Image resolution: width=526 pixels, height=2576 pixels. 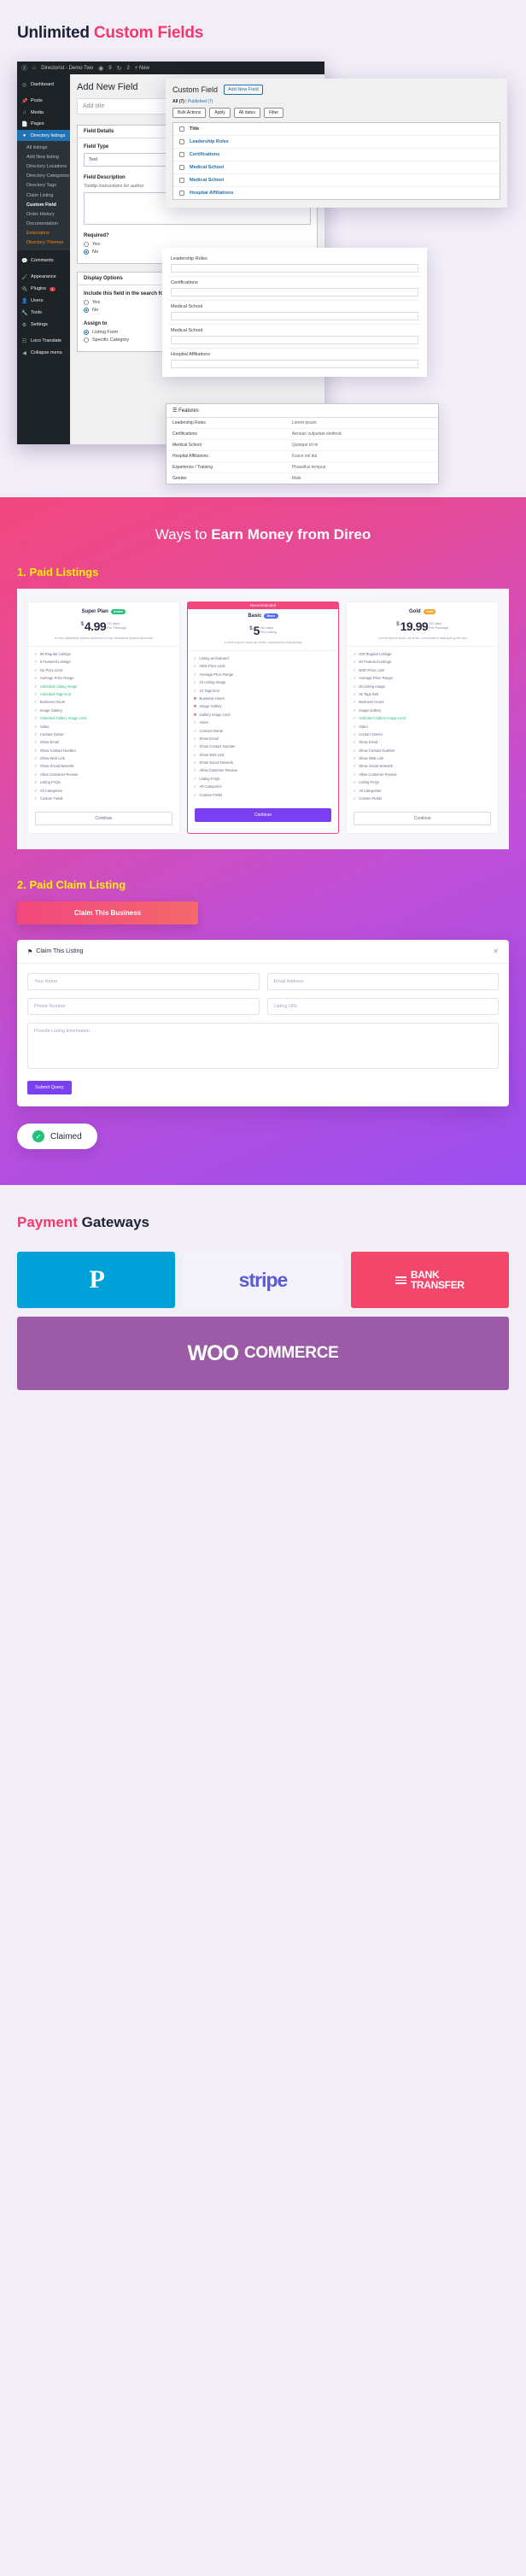 I want to click on feature-item: ✓ 99 Regular Listings, so click(x=52, y=654).